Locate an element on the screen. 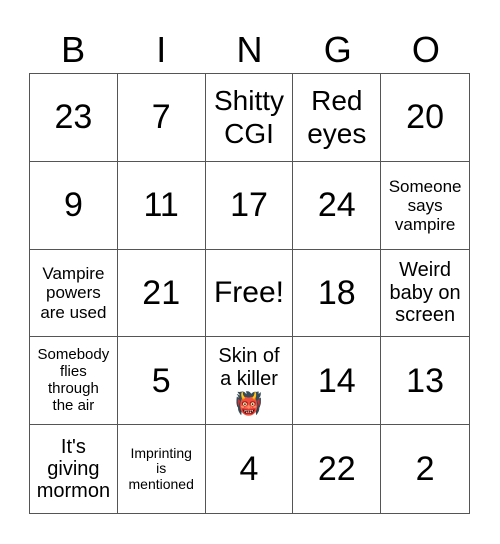  bingo-cell: Vampire powers are used is located at coordinates (74, 293).